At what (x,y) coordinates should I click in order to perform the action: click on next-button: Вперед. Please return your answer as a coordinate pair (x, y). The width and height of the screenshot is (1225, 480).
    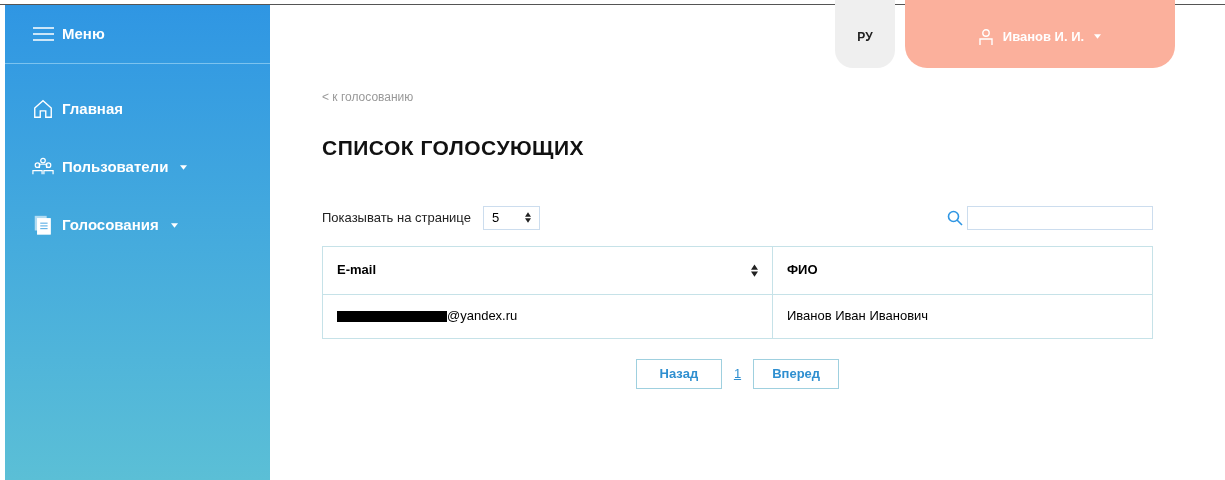
    Looking at the image, I should click on (796, 373).